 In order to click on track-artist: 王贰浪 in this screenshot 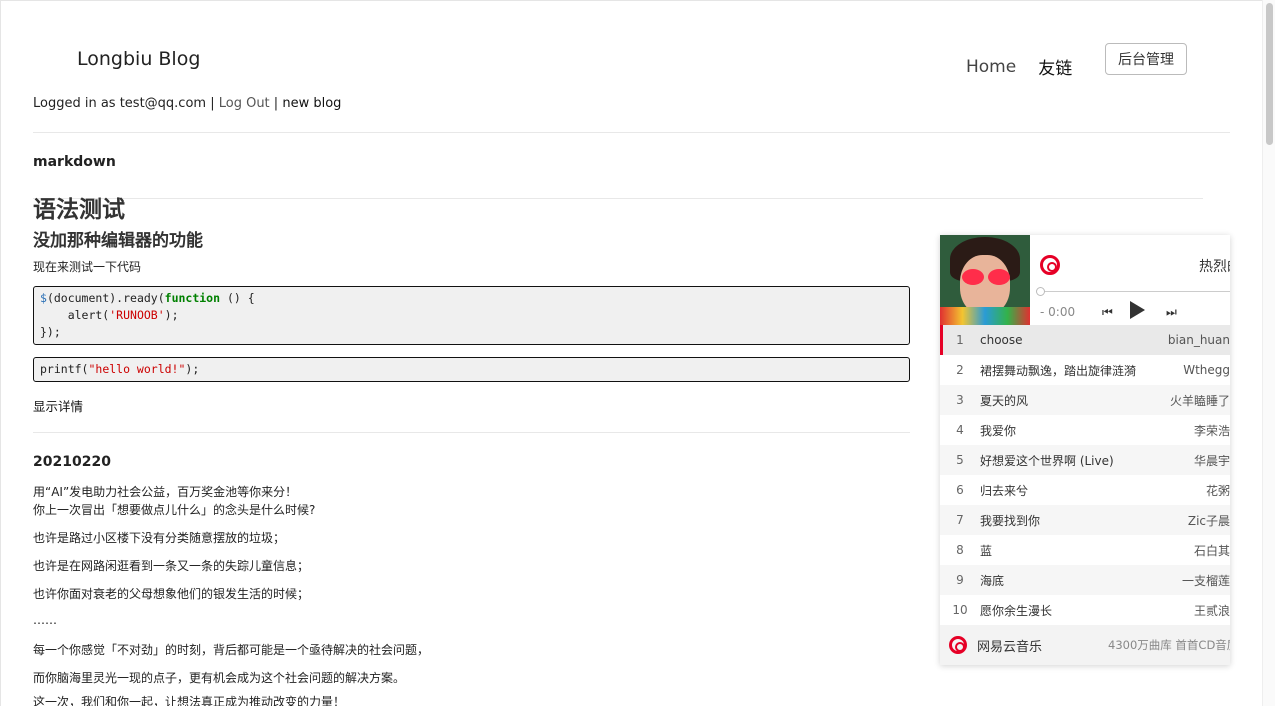, I will do `click(1211, 610)`.